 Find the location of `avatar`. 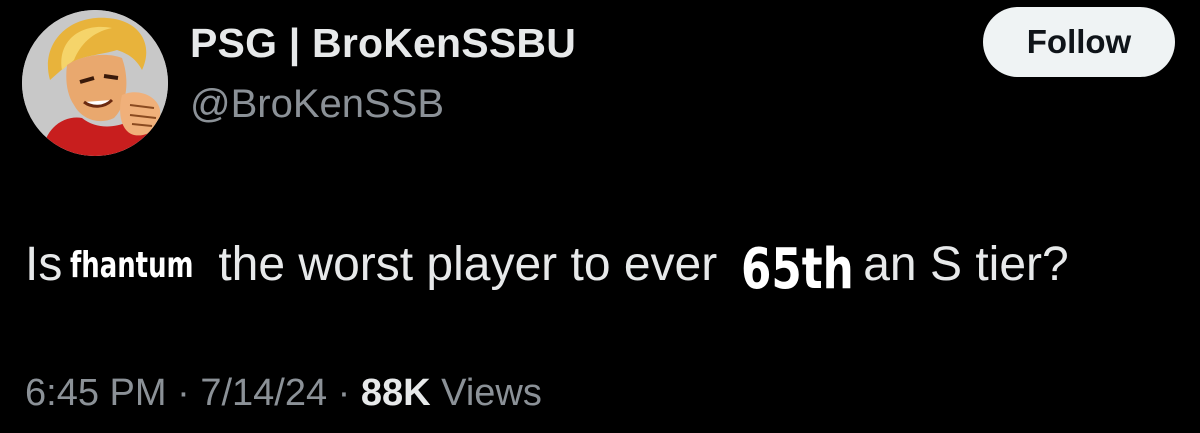

avatar is located at coordinates (95, 83).